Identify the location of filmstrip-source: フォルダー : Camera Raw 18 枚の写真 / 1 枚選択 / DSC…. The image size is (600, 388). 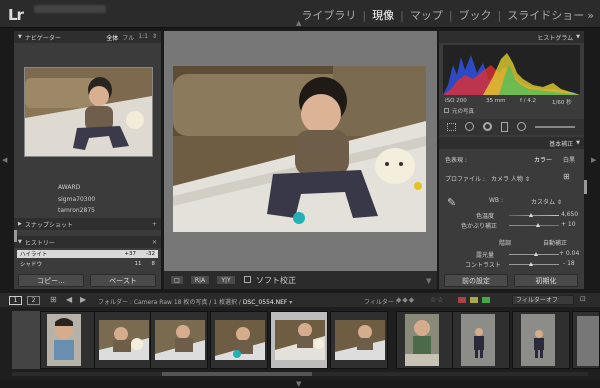
(195, 301).